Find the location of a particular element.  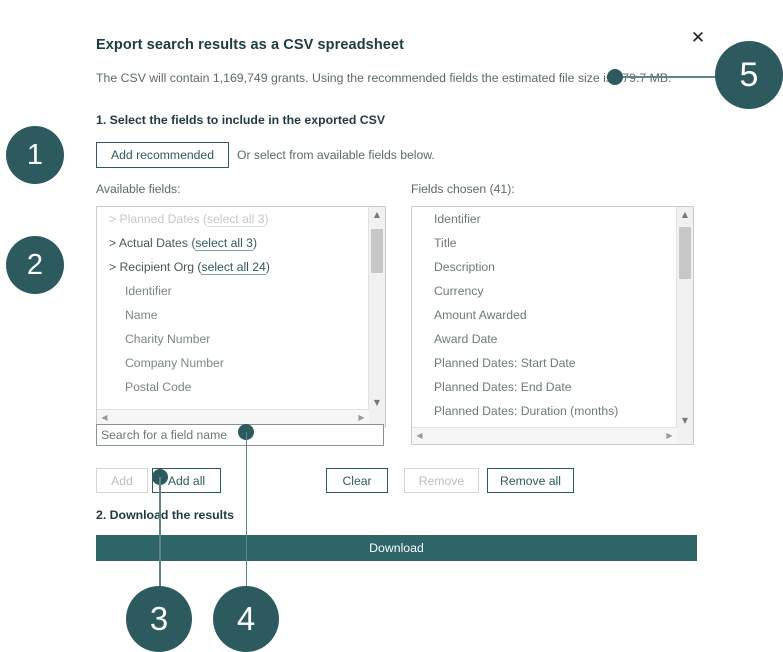

add-recommended-button: Add recommended is located at coordinates (162, 155).